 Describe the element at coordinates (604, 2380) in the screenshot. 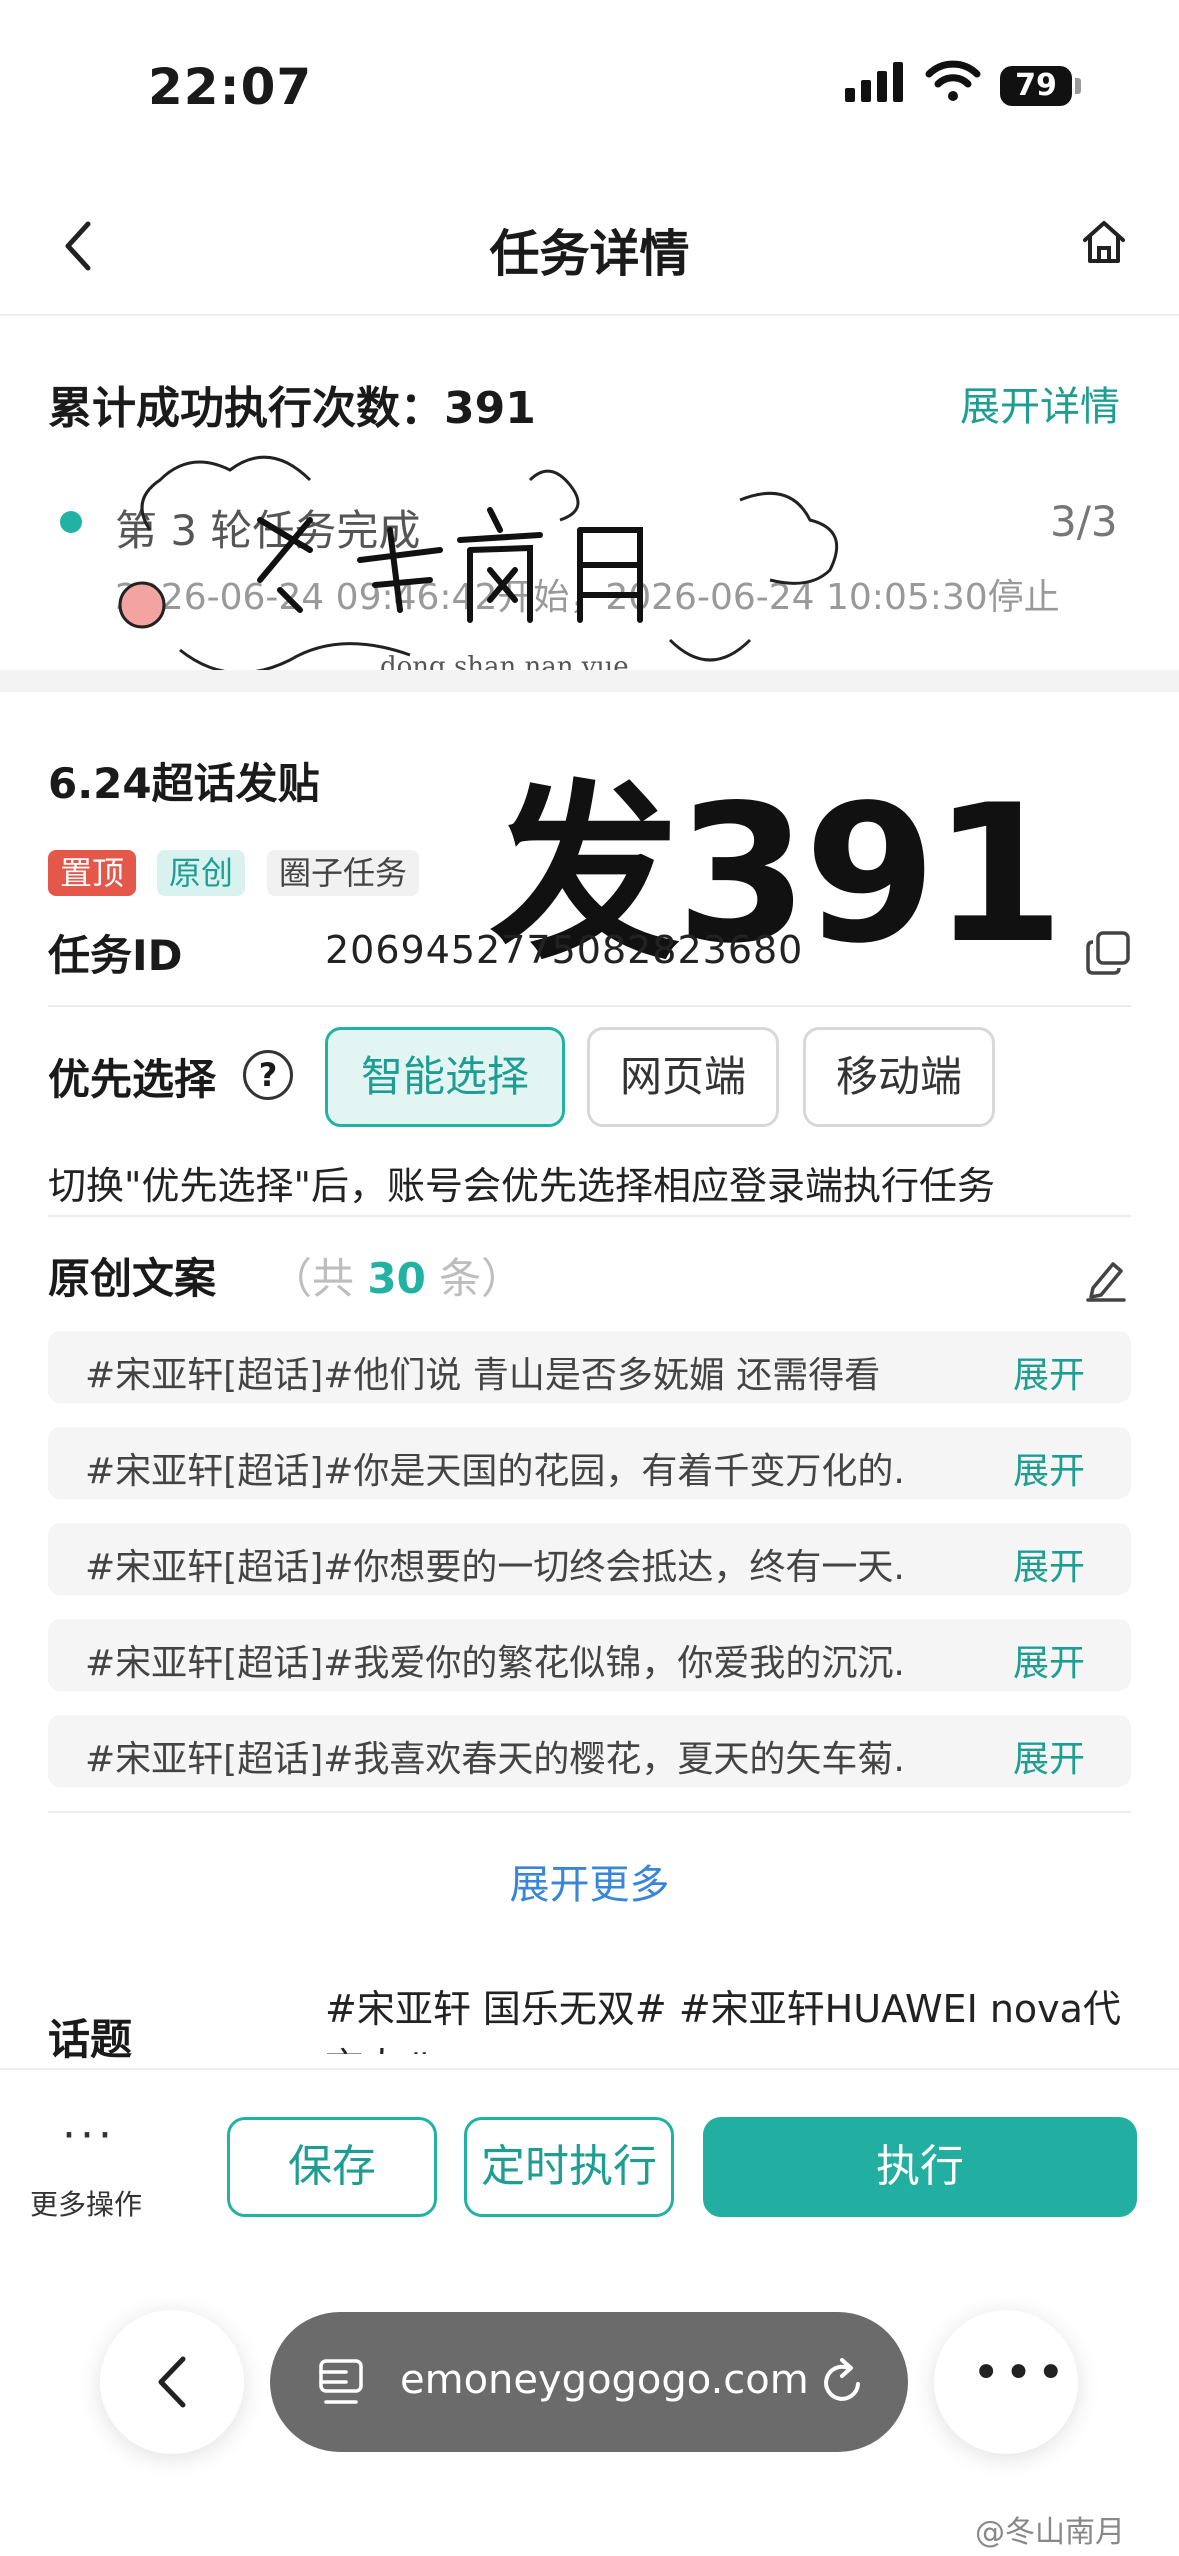

I see `url-text: emoneygogogo.com` at that location.